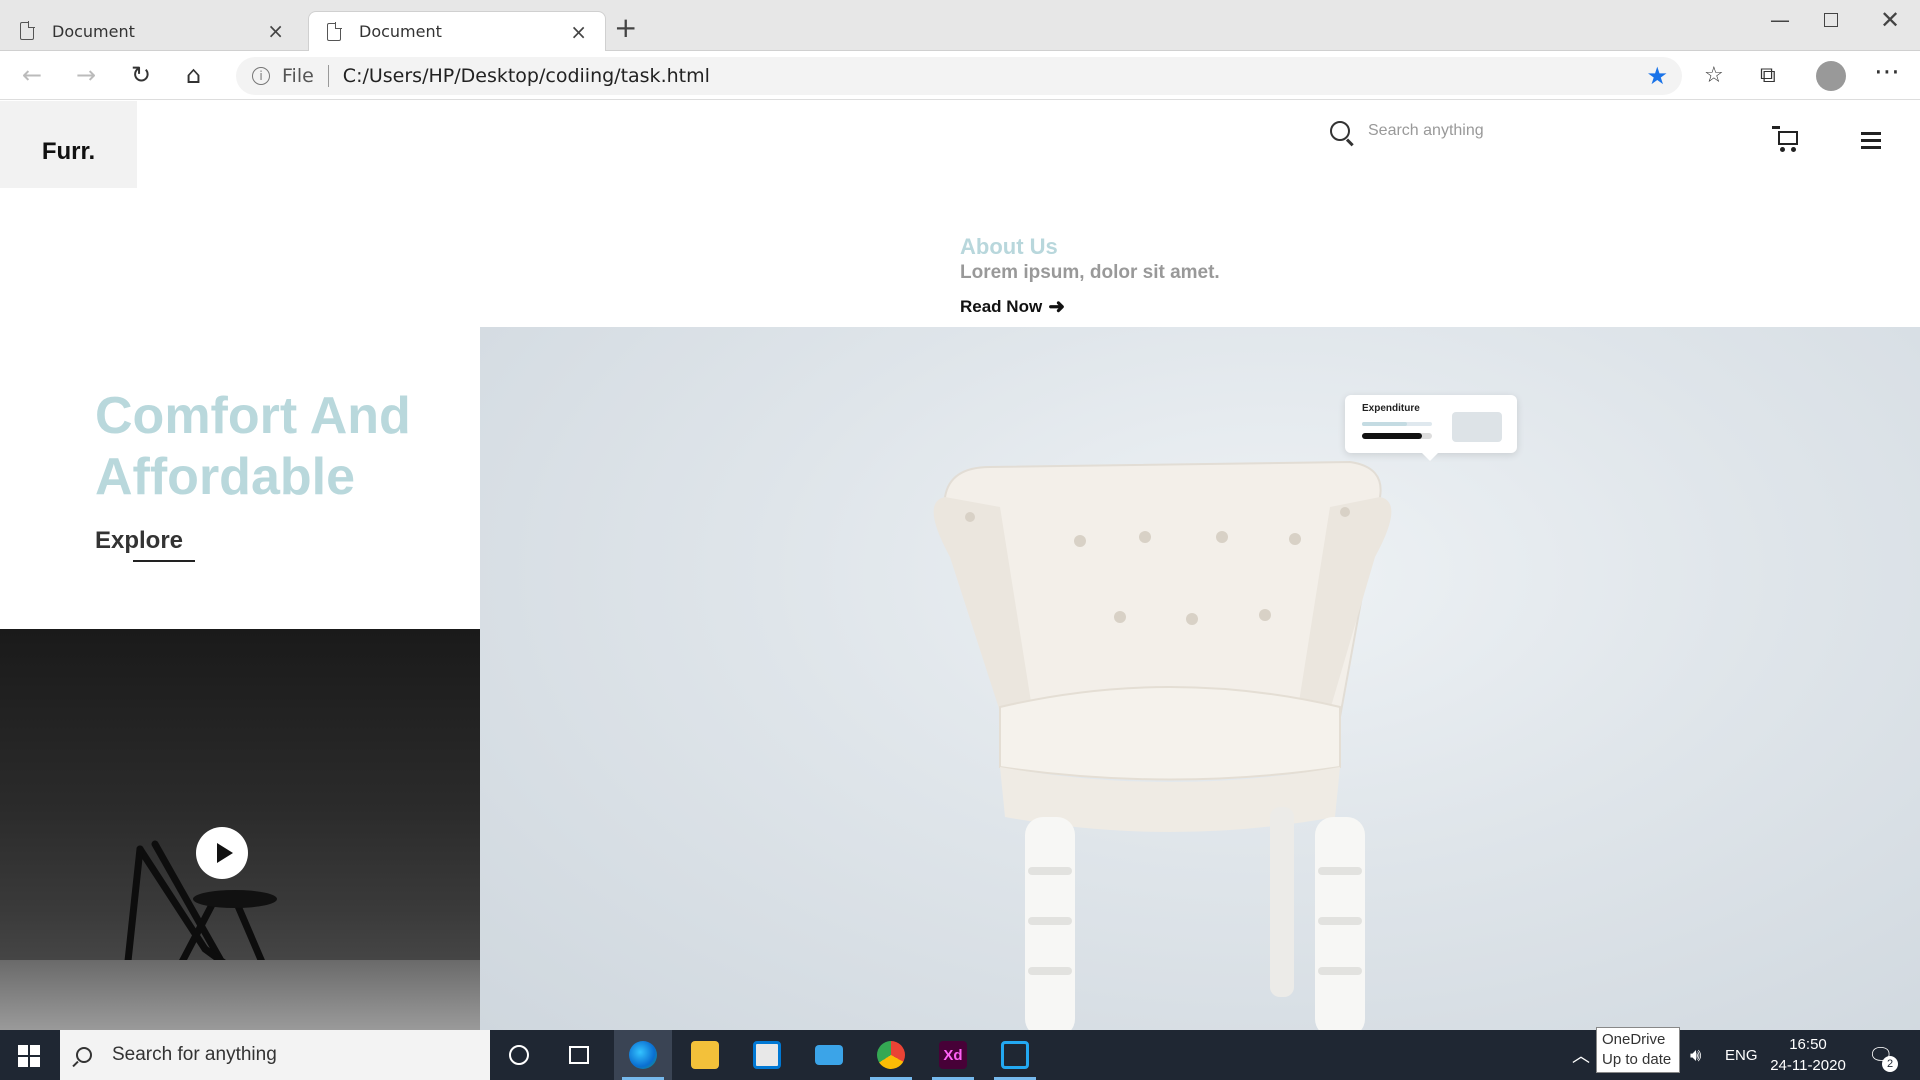  Describe the element at coordinates (194, 1054) in the screenshot. I see `taskbar-search-placeholder: Search for anything` at that location.